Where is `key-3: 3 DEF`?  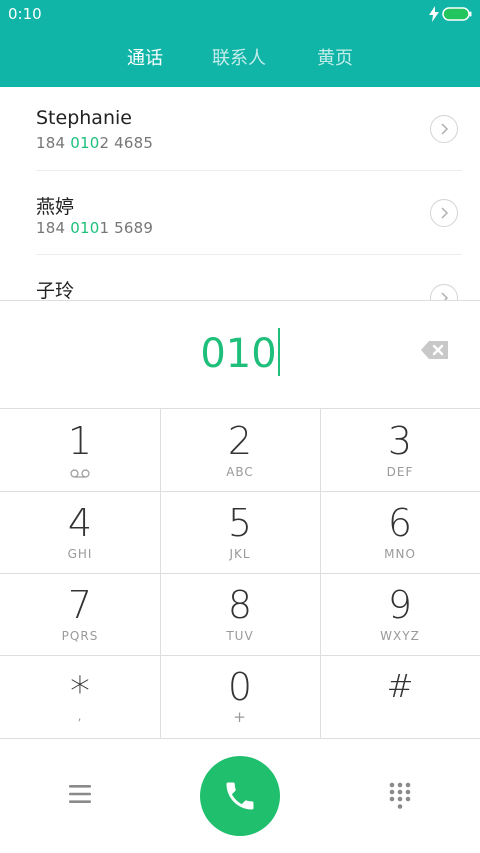 key-3: 3 DEF is located at coordinates (400, 450).